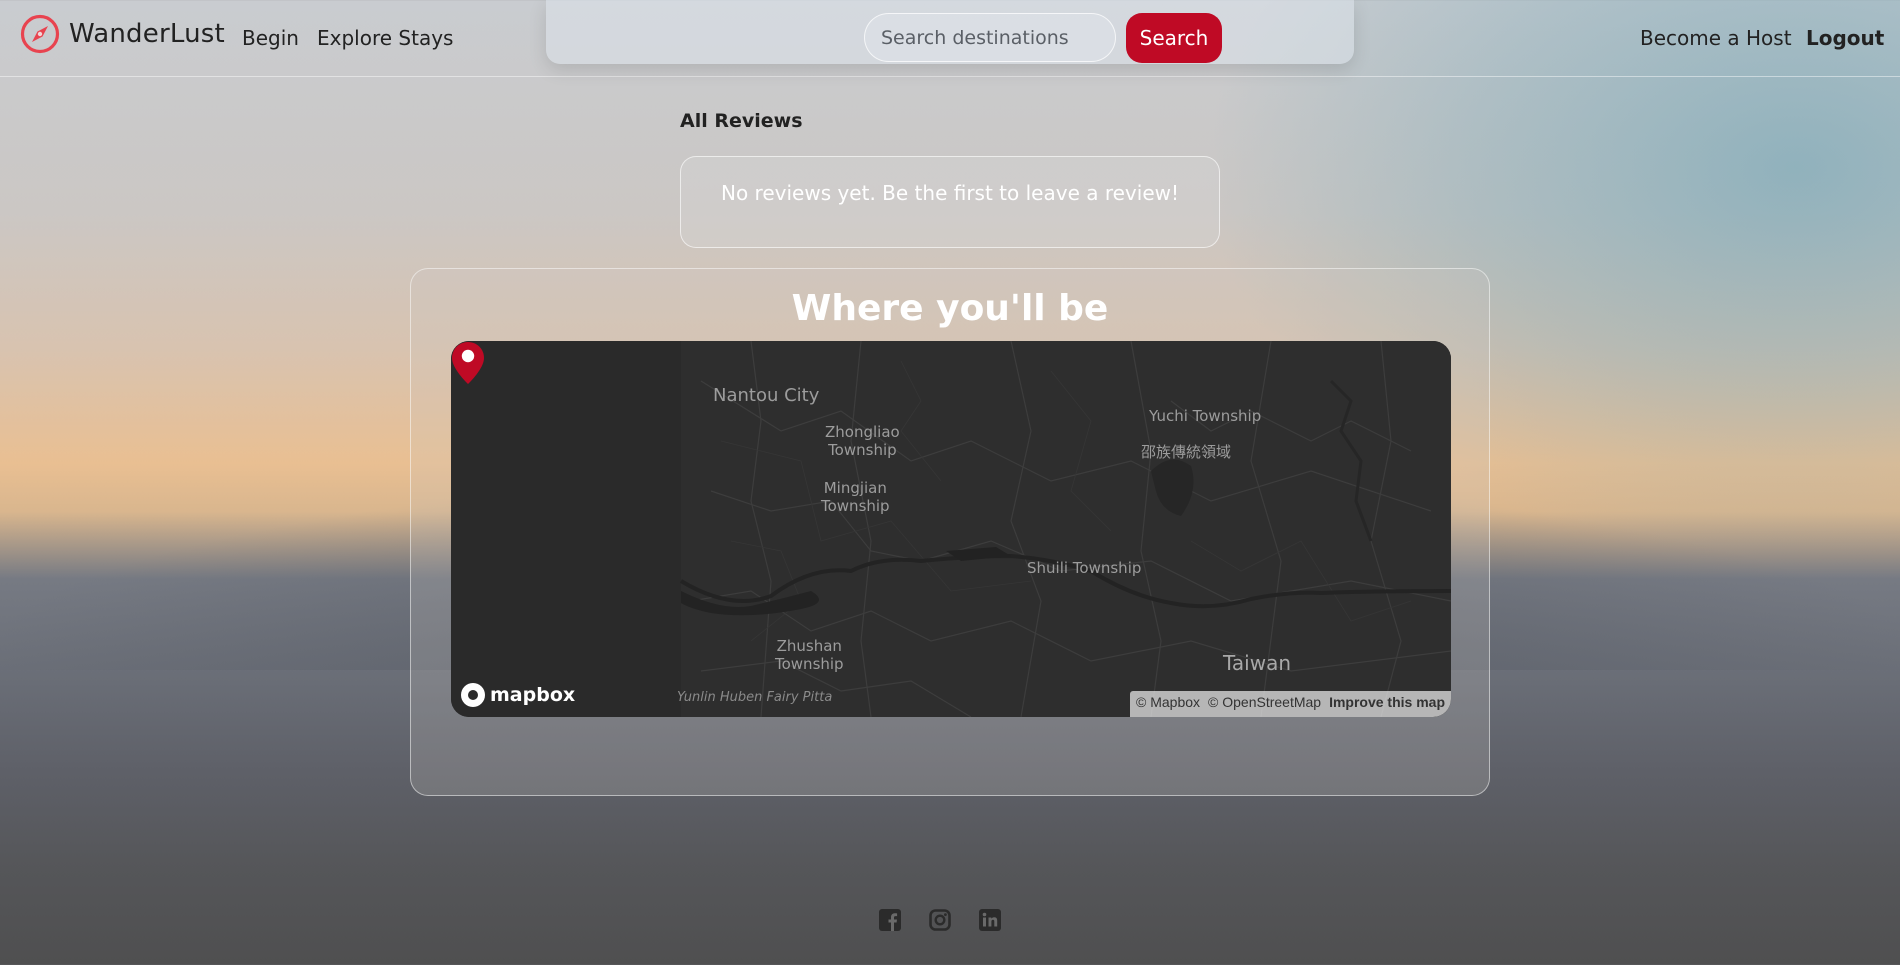 This screenshot has width=1900, height=965. I want to click on map-label-zhushan: Zhushan Township, so click(809, 655).